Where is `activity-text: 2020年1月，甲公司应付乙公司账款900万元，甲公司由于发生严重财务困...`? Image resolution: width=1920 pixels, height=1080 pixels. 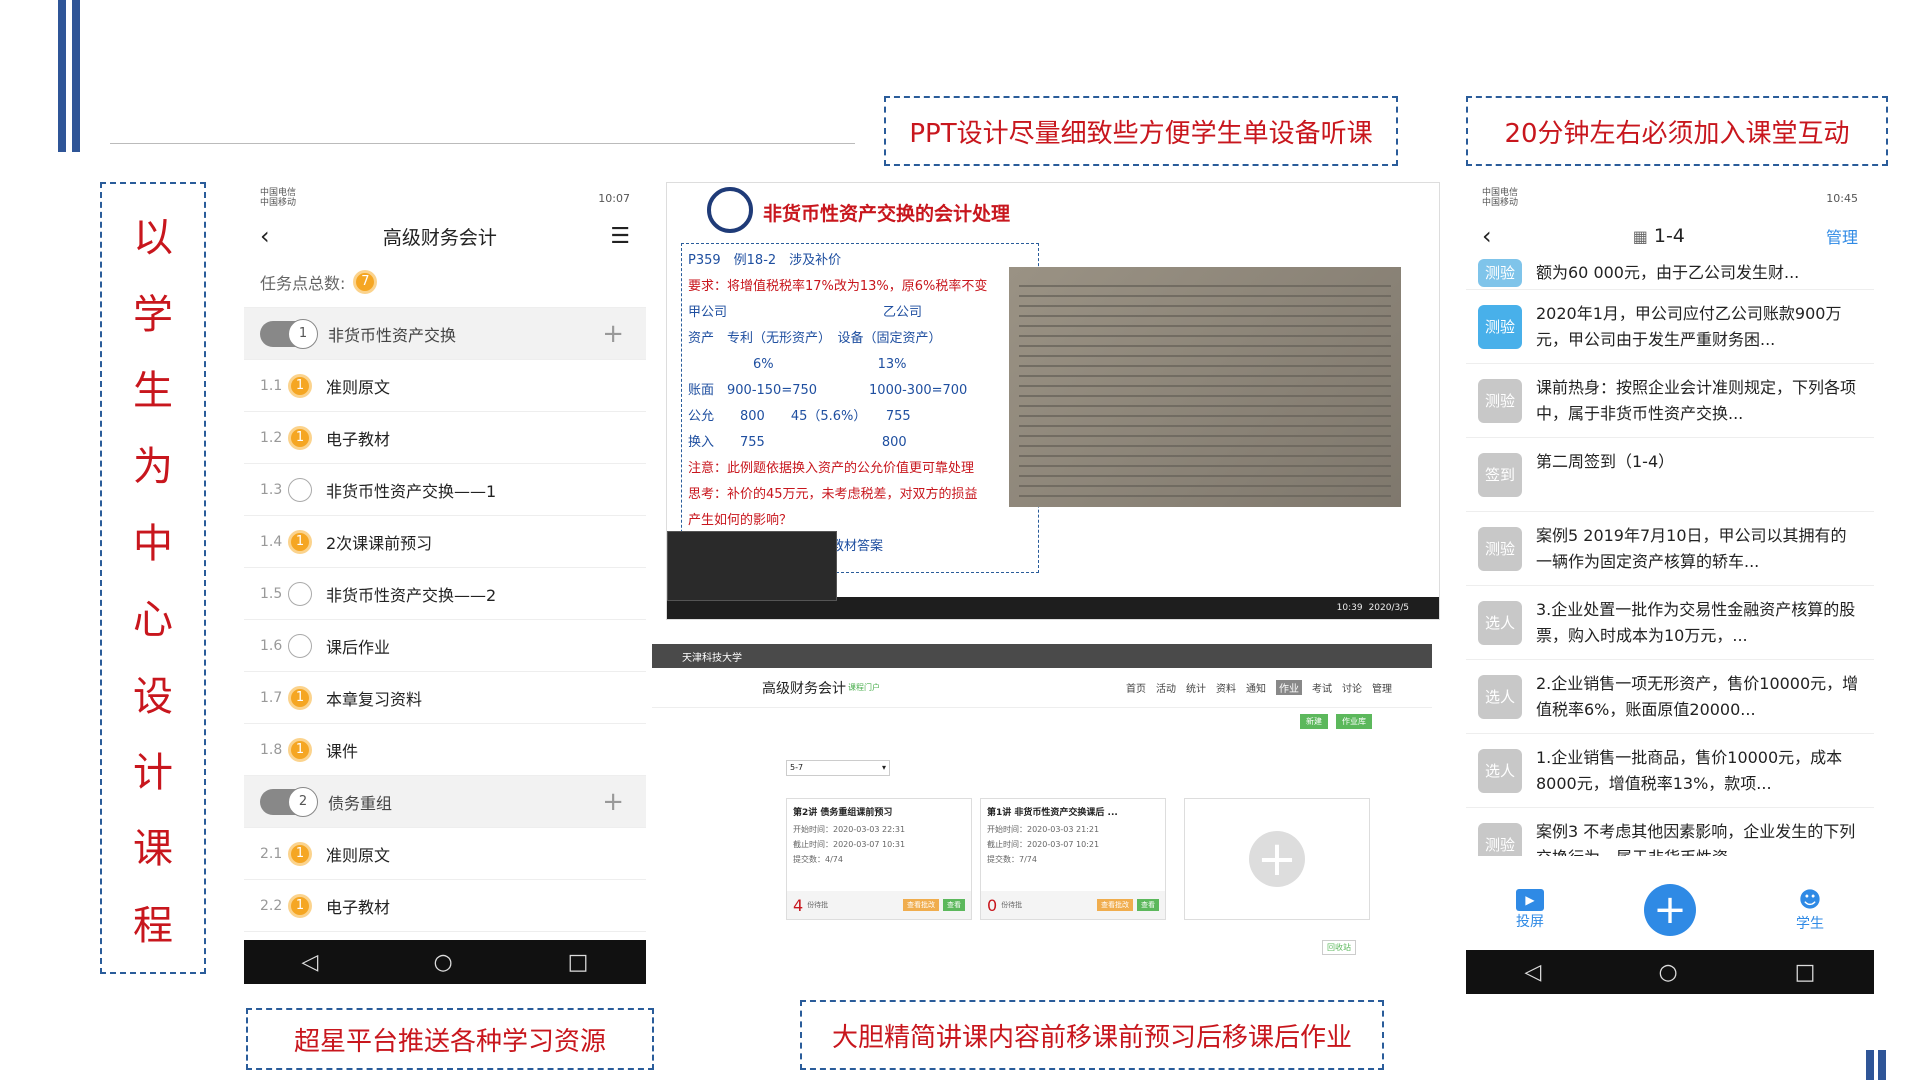 activity-text: 2020年1月，甲公司应付乙公司账款900万元，甲公司由于发生严重财务困... is located at coordinates (1689, 326).